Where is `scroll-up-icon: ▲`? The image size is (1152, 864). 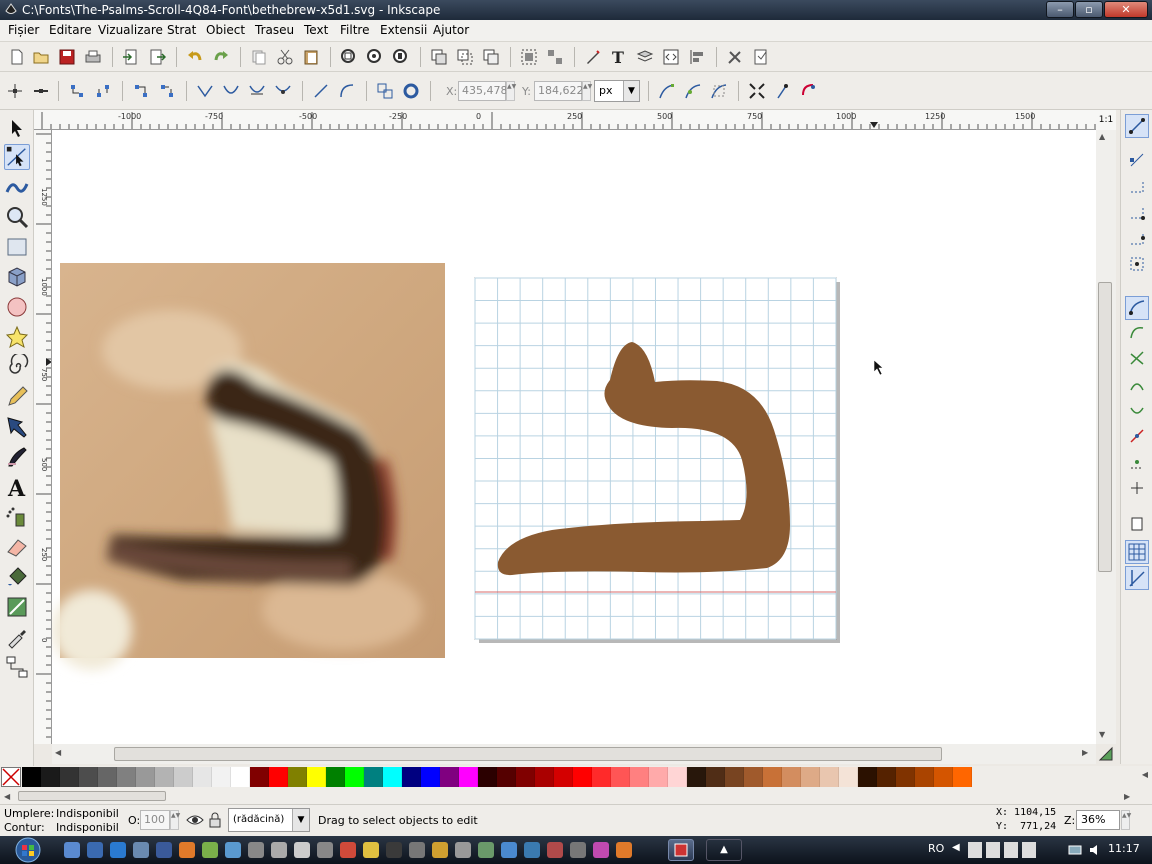
scroll-up-icon: ▲ is located at coordinates (1102, 136).